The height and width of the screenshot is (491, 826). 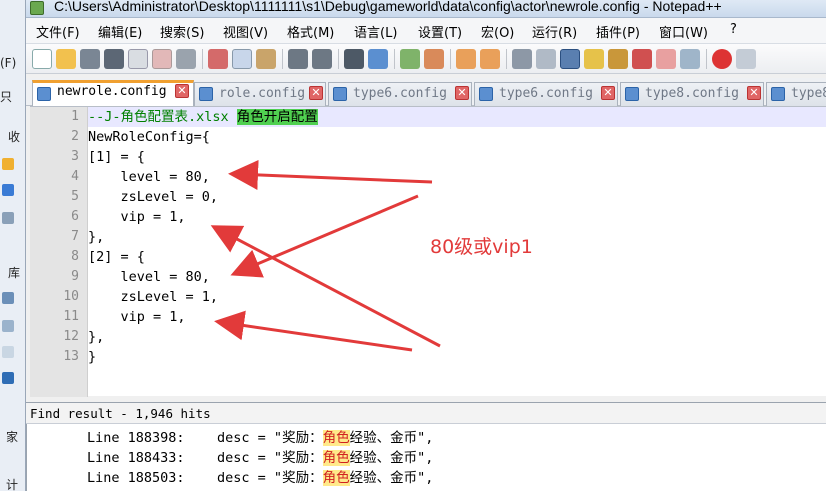 What do you see at coordinates (205, 438) in the screenshot?
I see `row-text: Line 188398: desc = "奖励：` at bounding box center [205, 438].